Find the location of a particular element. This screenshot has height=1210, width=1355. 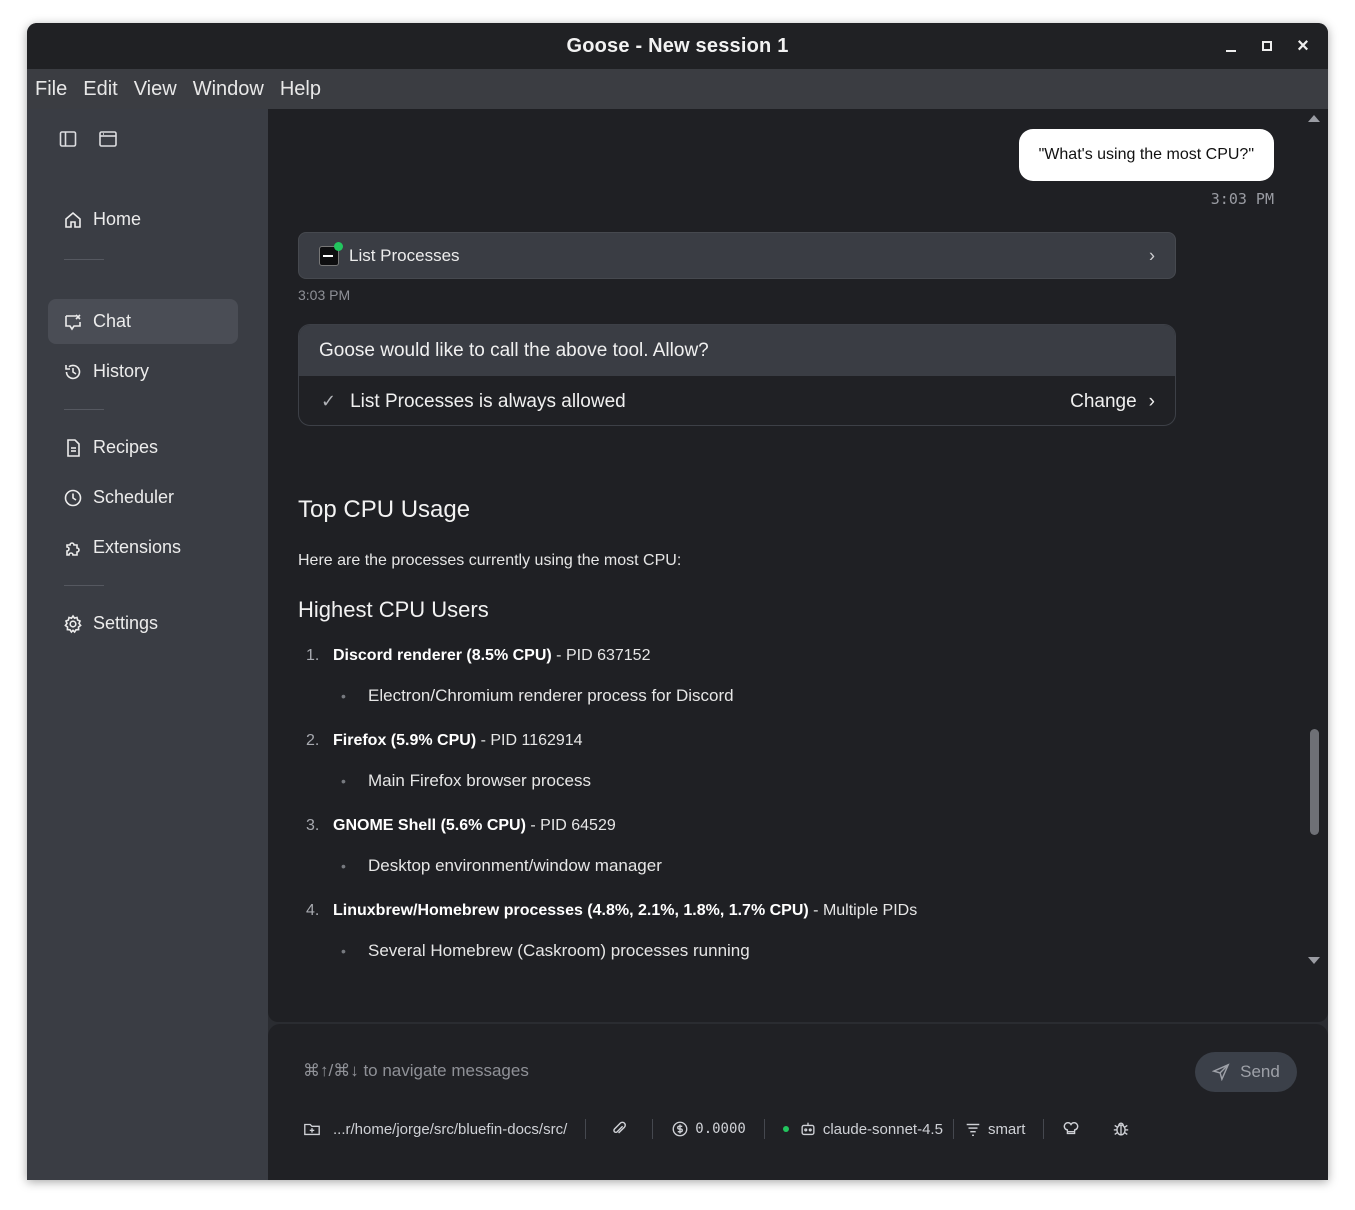

token-cost: 0.0000 is located at coordinates (720, 1129).